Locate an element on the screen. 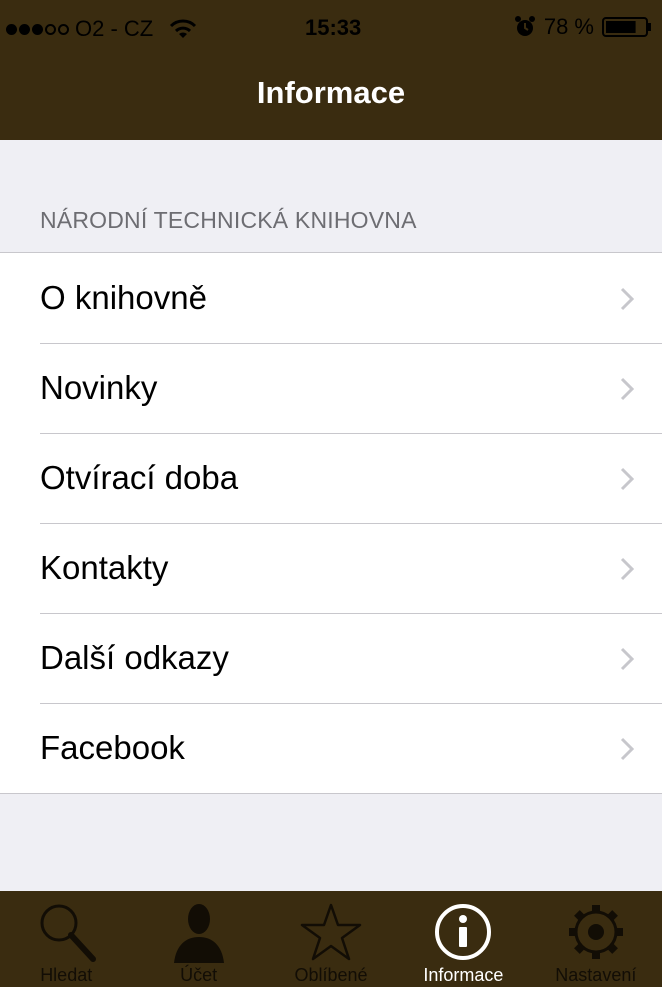  tab-ucet: Účet is located at coordinates (198, 939).